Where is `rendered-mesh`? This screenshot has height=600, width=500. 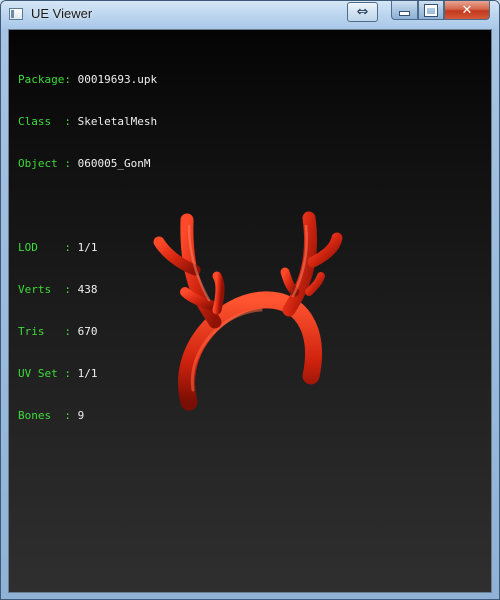 rendered-mesh is located at coordinates (248, 311).